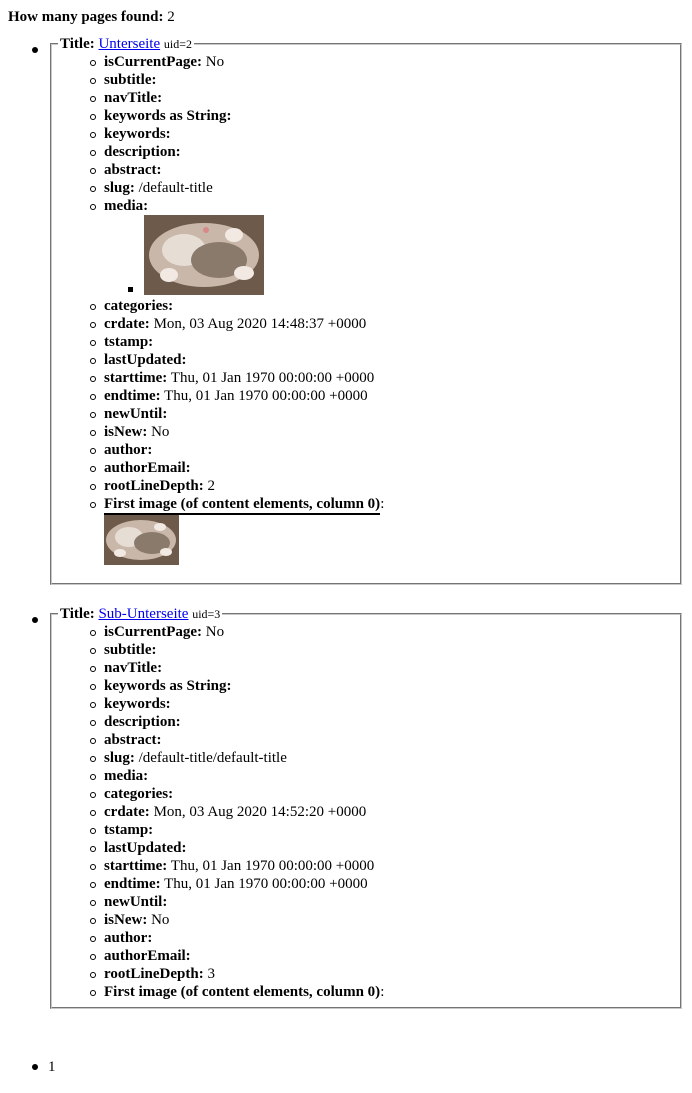  I want to click on prop-slug: slug: /default-title, so click(385, 188).